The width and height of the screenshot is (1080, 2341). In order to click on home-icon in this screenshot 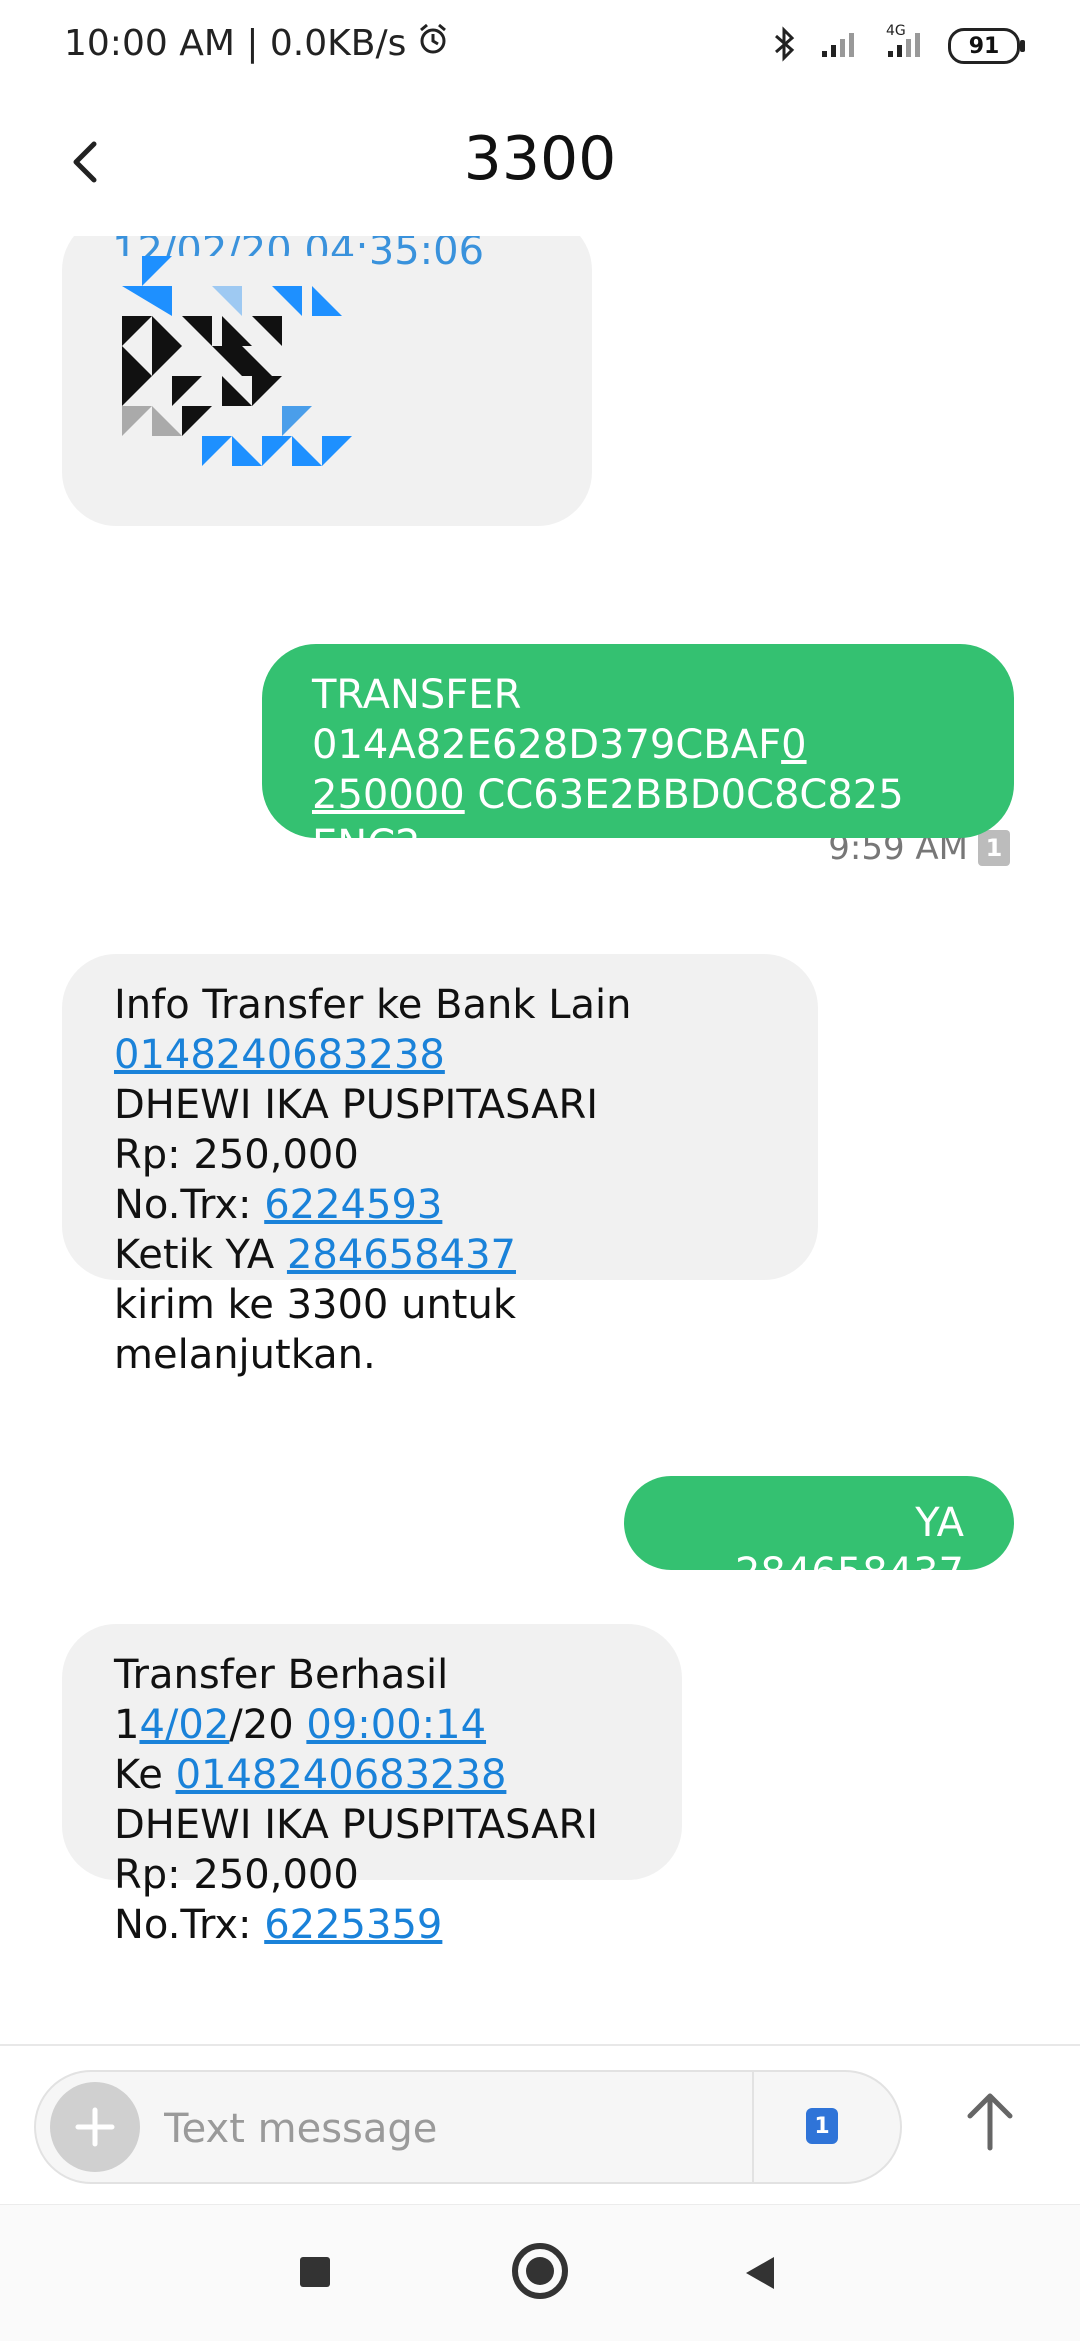, I will do `click(540, 2271)`.